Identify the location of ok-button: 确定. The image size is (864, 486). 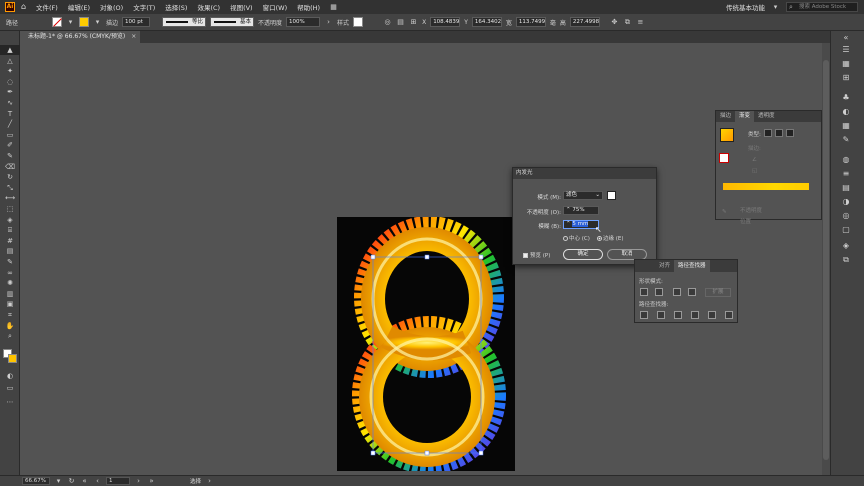
(583, 254).